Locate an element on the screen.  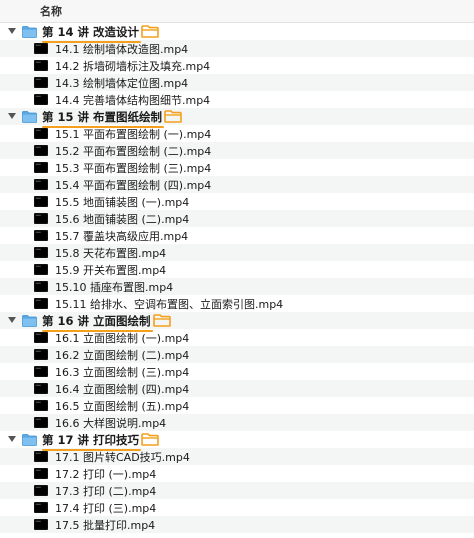
file-row: 16.2 立面图绘制 (二).mp4 is located at coordinates (237, 354).